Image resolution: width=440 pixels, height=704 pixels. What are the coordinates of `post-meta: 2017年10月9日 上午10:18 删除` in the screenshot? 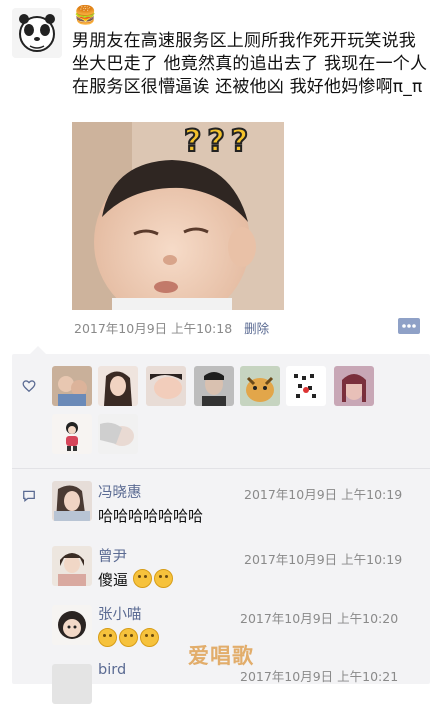 It's located at (171, 327).